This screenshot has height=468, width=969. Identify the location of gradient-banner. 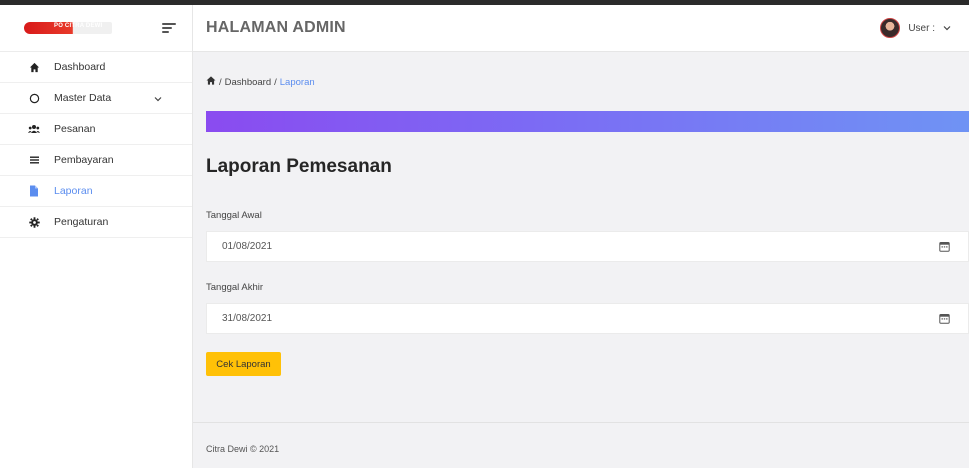
(587, 121).